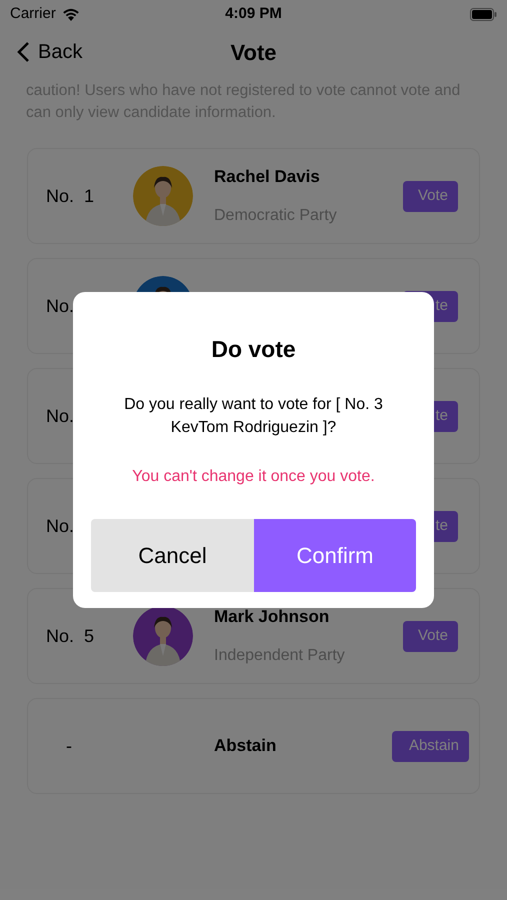 The height and width of the screenshot is (900, 507). What do you see at coordinates (253, 14) in the screenshot?
I see `status-time: 4:09 PM` at bounding box center [253, 14].